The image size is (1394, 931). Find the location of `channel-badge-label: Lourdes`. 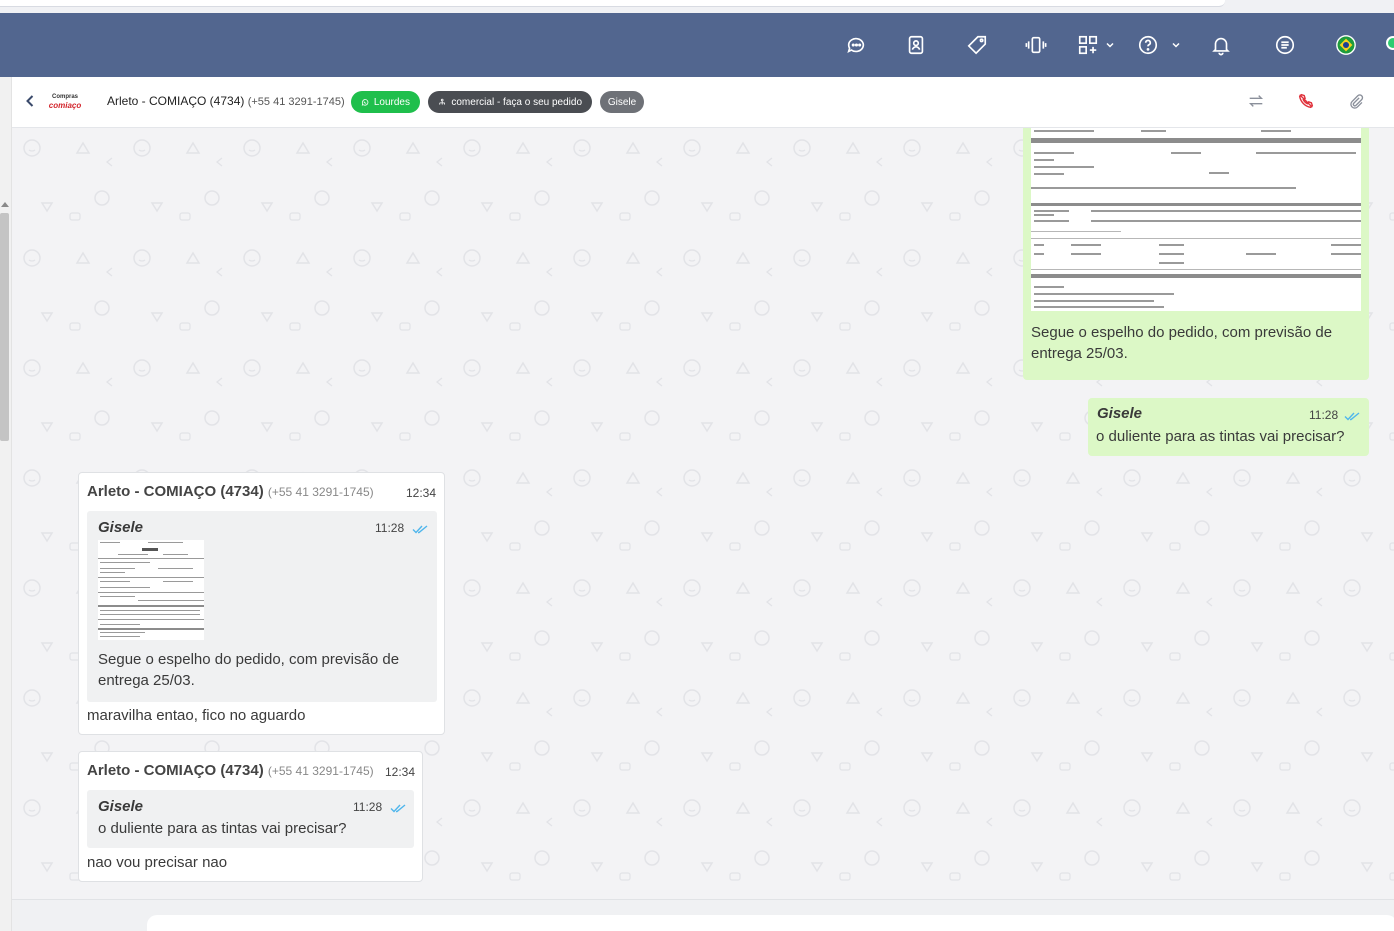

channel-badge-label: Lourdes is located at coordinates (391, 102).